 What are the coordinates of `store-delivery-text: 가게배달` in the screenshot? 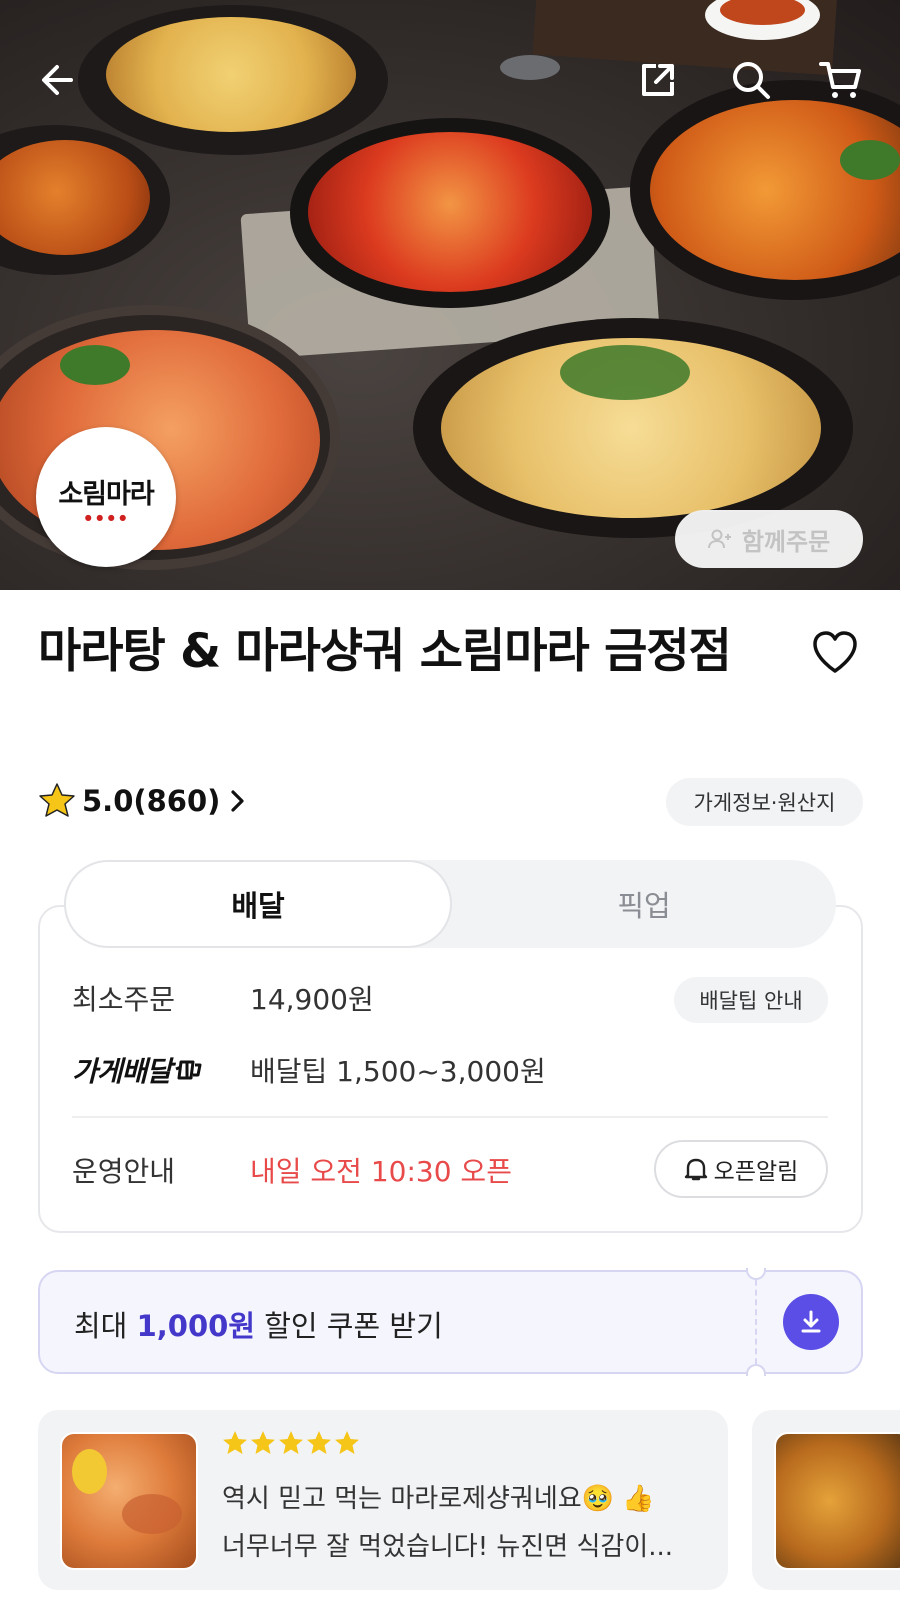 It's located at (122, 1071).